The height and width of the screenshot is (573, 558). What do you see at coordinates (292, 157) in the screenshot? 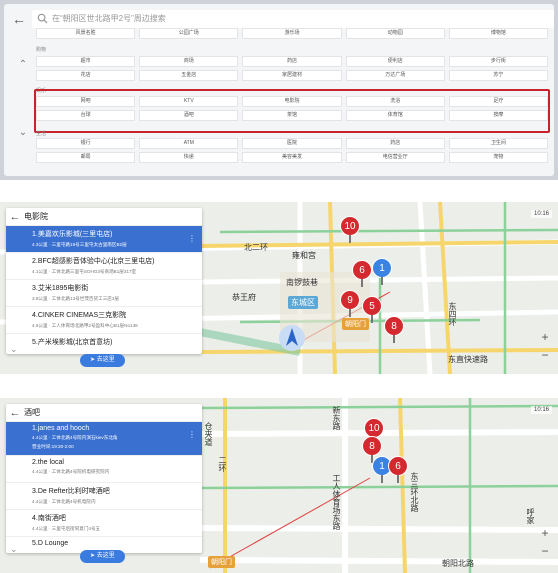
I see `category-item: 美容美发` at bounding box center [292, 157].